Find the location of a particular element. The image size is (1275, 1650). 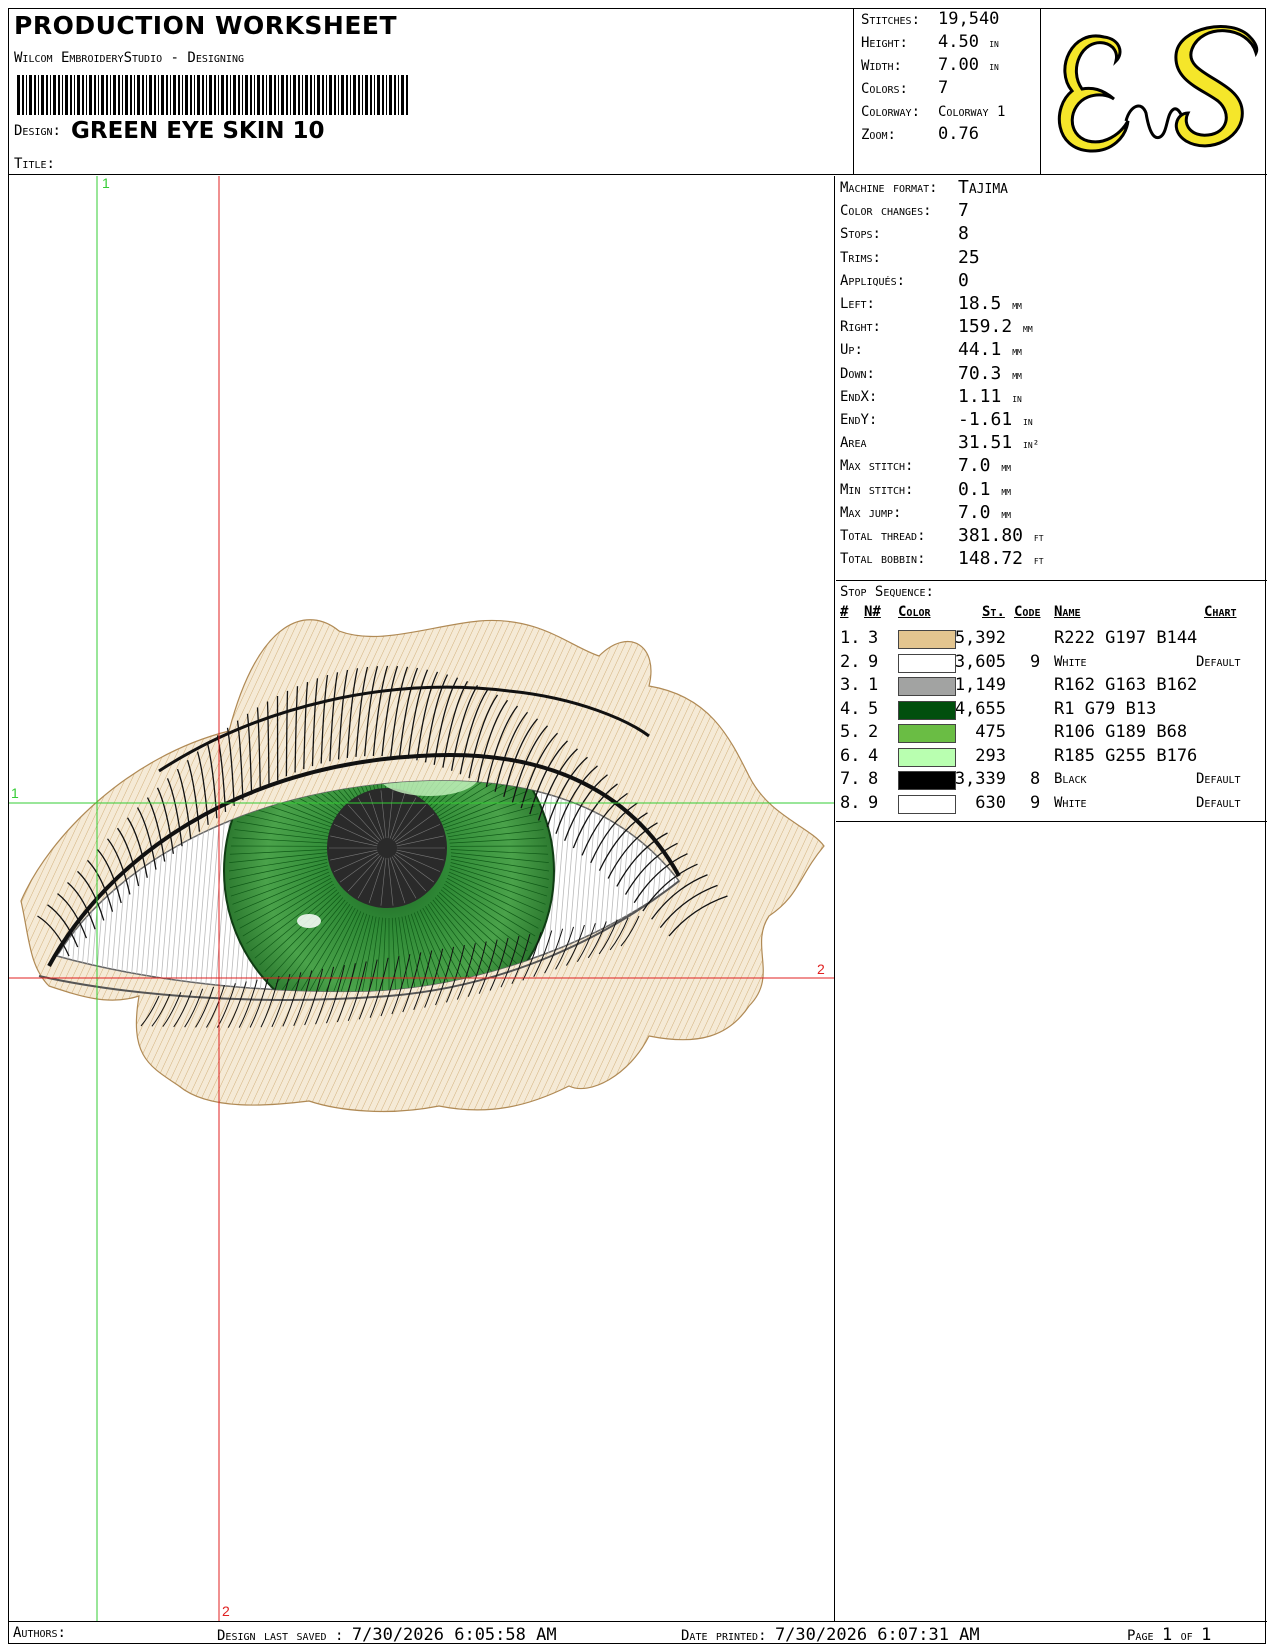

info-label: EndY: is located at coordinates (859, 420).